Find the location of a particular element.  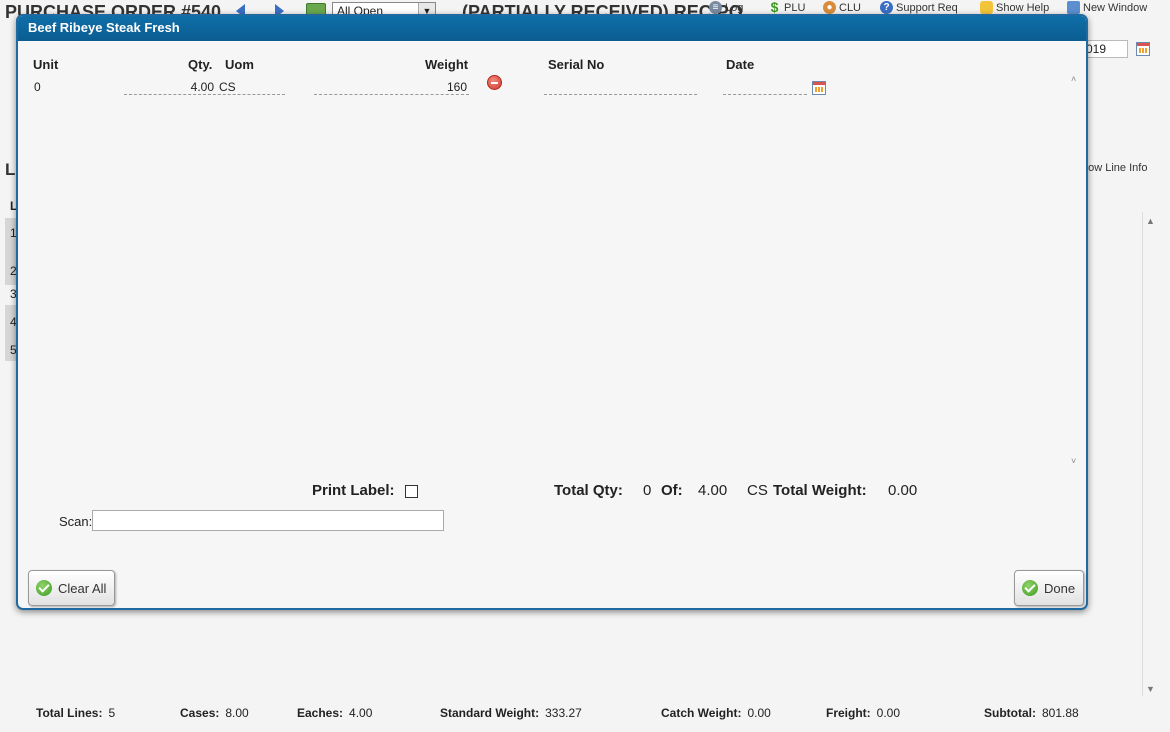

column-header-qty: Qty. is located at coordinates (200, 64).